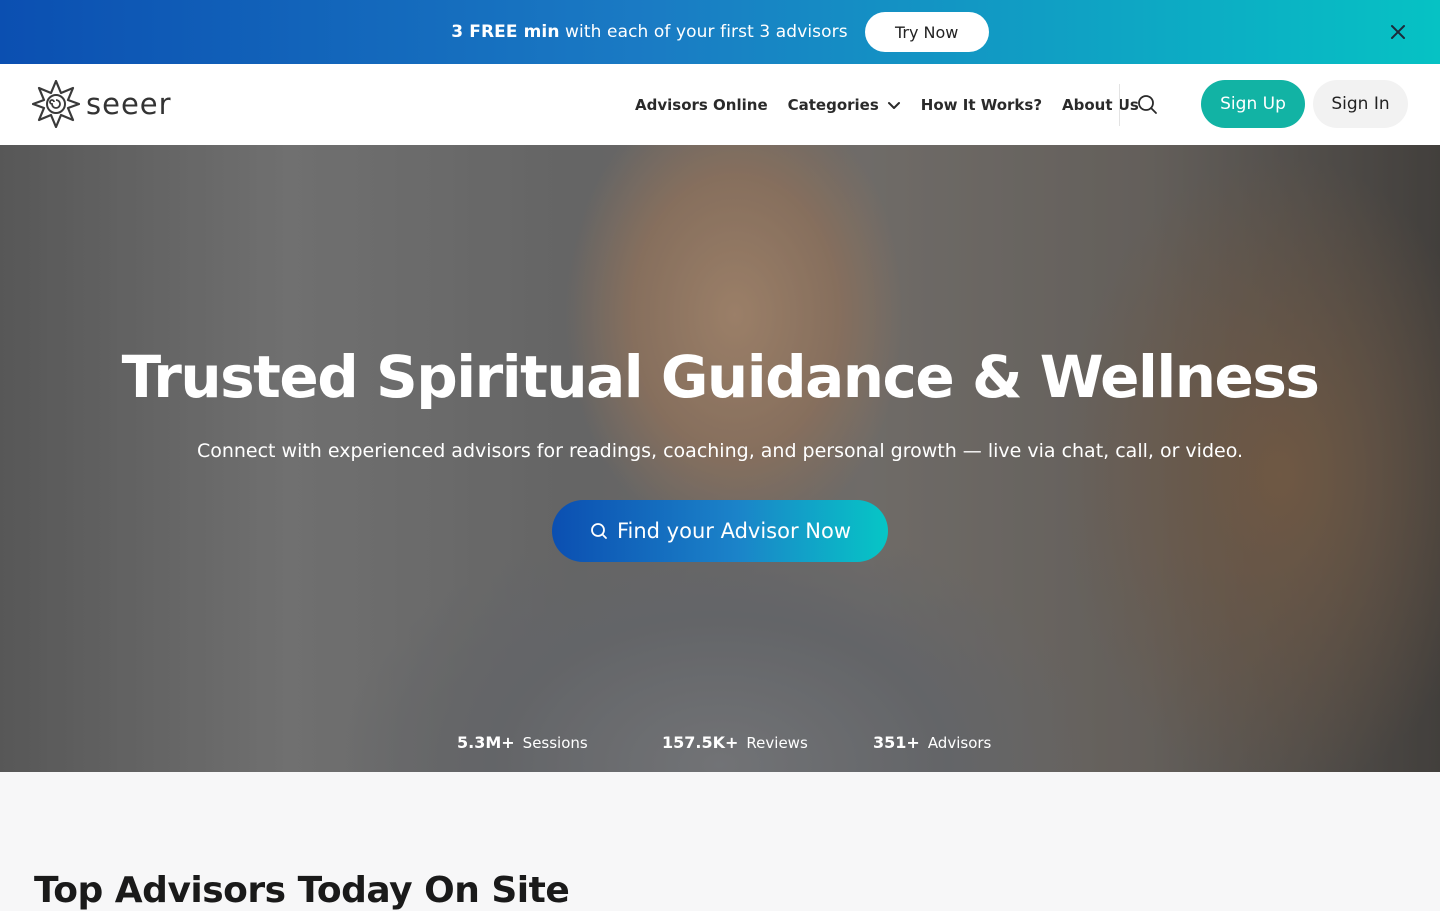 The width and height of the screenshot is (1440, 911). Describe the element at coordinates (777, 743) in the screenshot. I see `stat-label: Reviews` at that location.